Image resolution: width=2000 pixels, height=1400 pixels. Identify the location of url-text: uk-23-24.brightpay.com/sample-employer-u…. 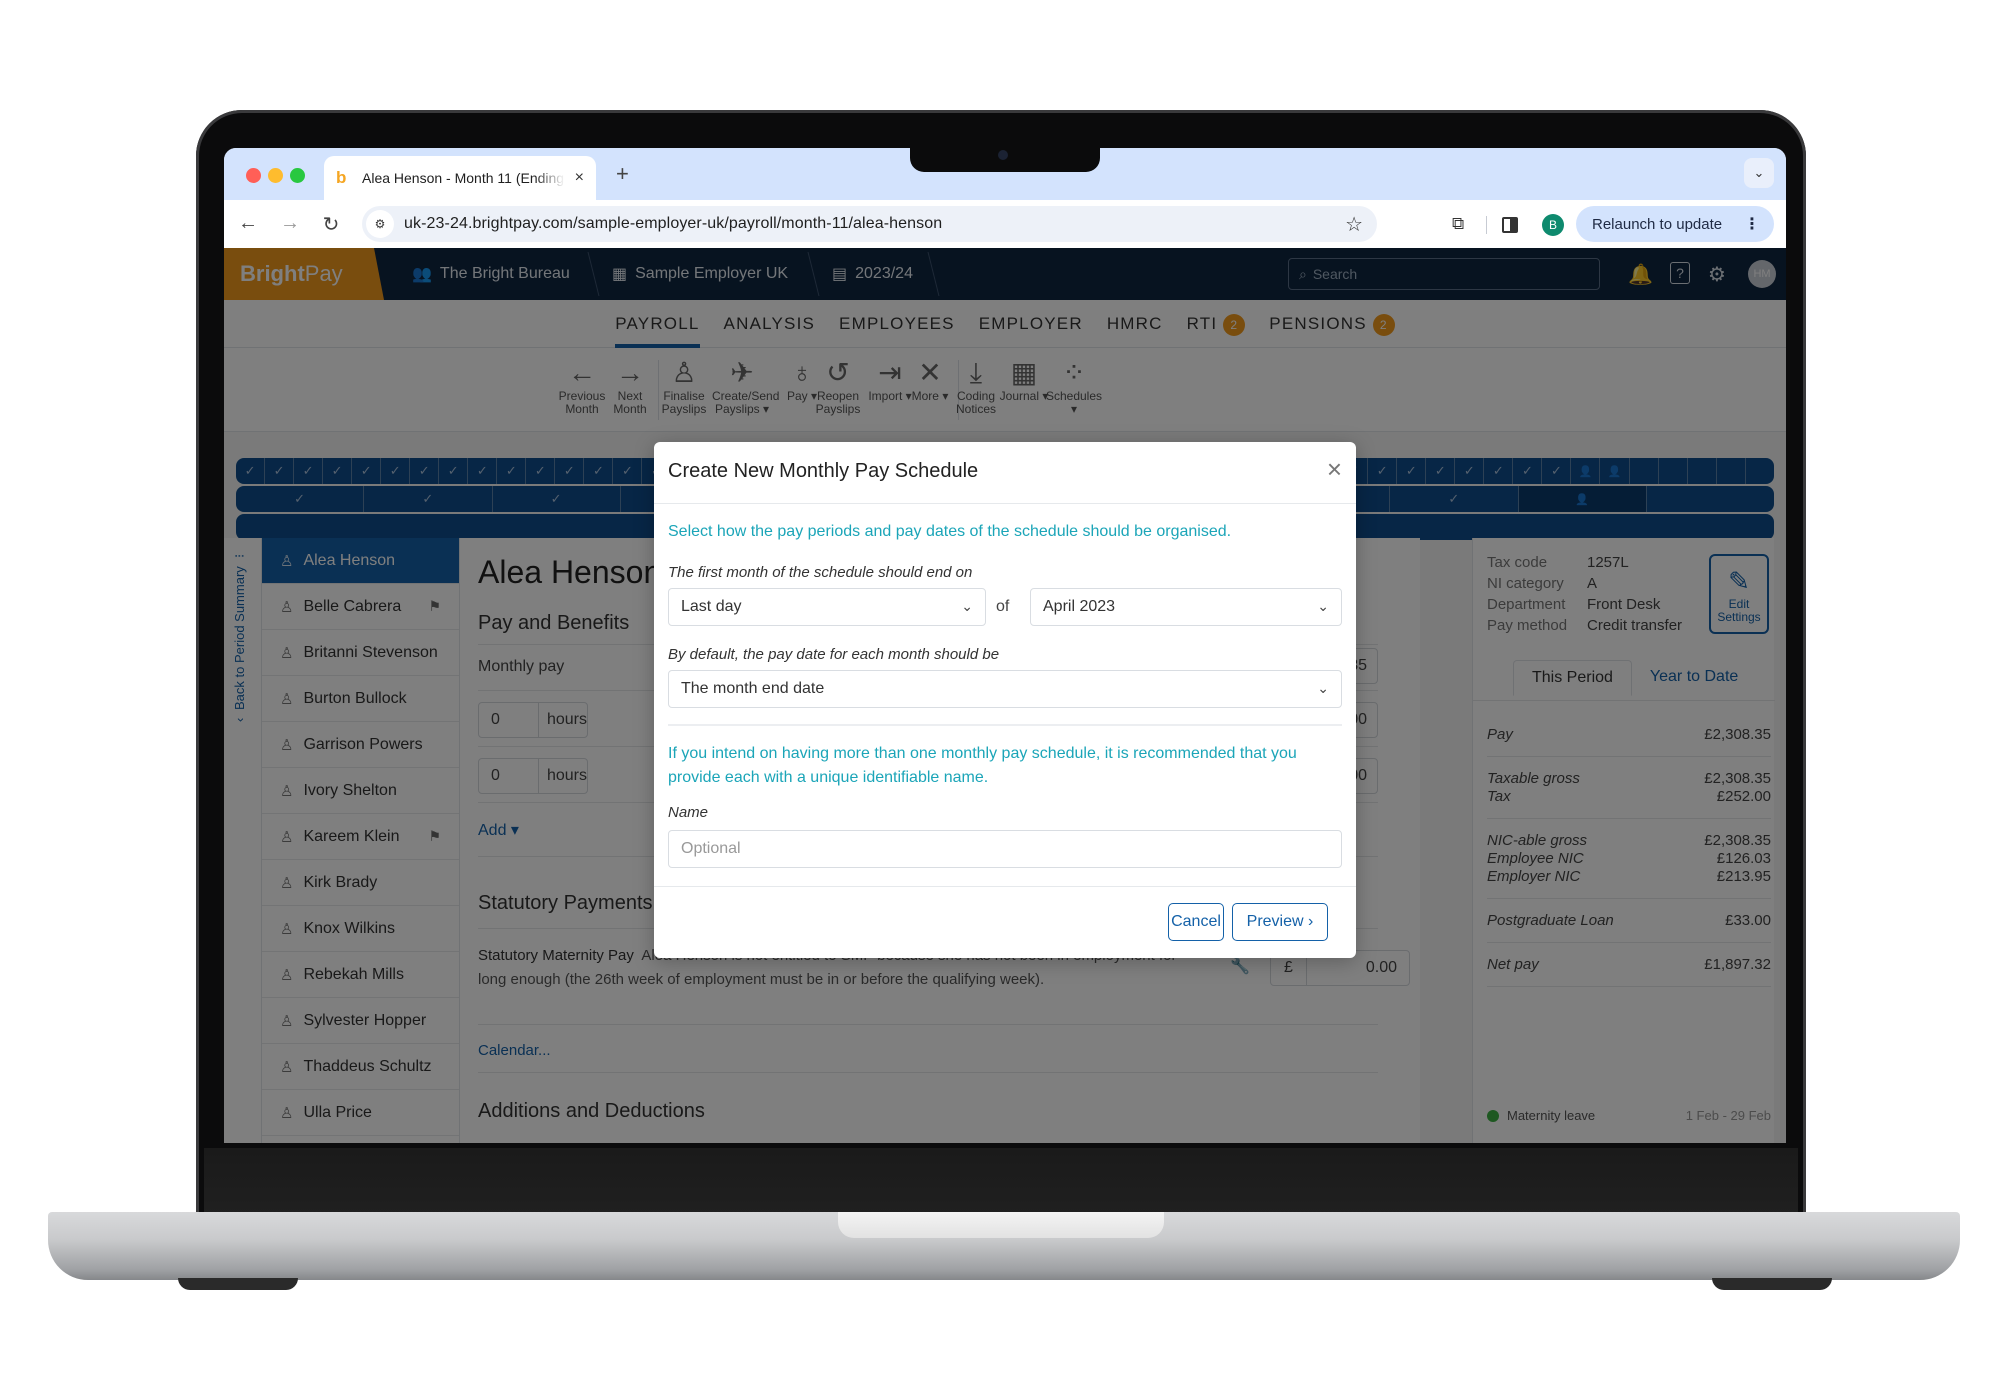
(673, 224).